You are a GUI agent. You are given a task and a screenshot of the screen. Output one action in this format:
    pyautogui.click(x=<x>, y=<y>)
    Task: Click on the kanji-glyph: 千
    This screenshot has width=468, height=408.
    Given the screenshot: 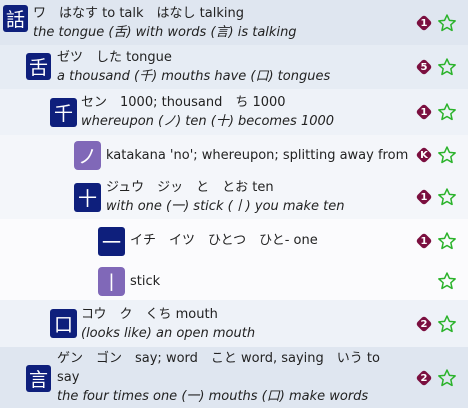 What is the action you would take?
    pyautogui.click(x=63, y=112)
    